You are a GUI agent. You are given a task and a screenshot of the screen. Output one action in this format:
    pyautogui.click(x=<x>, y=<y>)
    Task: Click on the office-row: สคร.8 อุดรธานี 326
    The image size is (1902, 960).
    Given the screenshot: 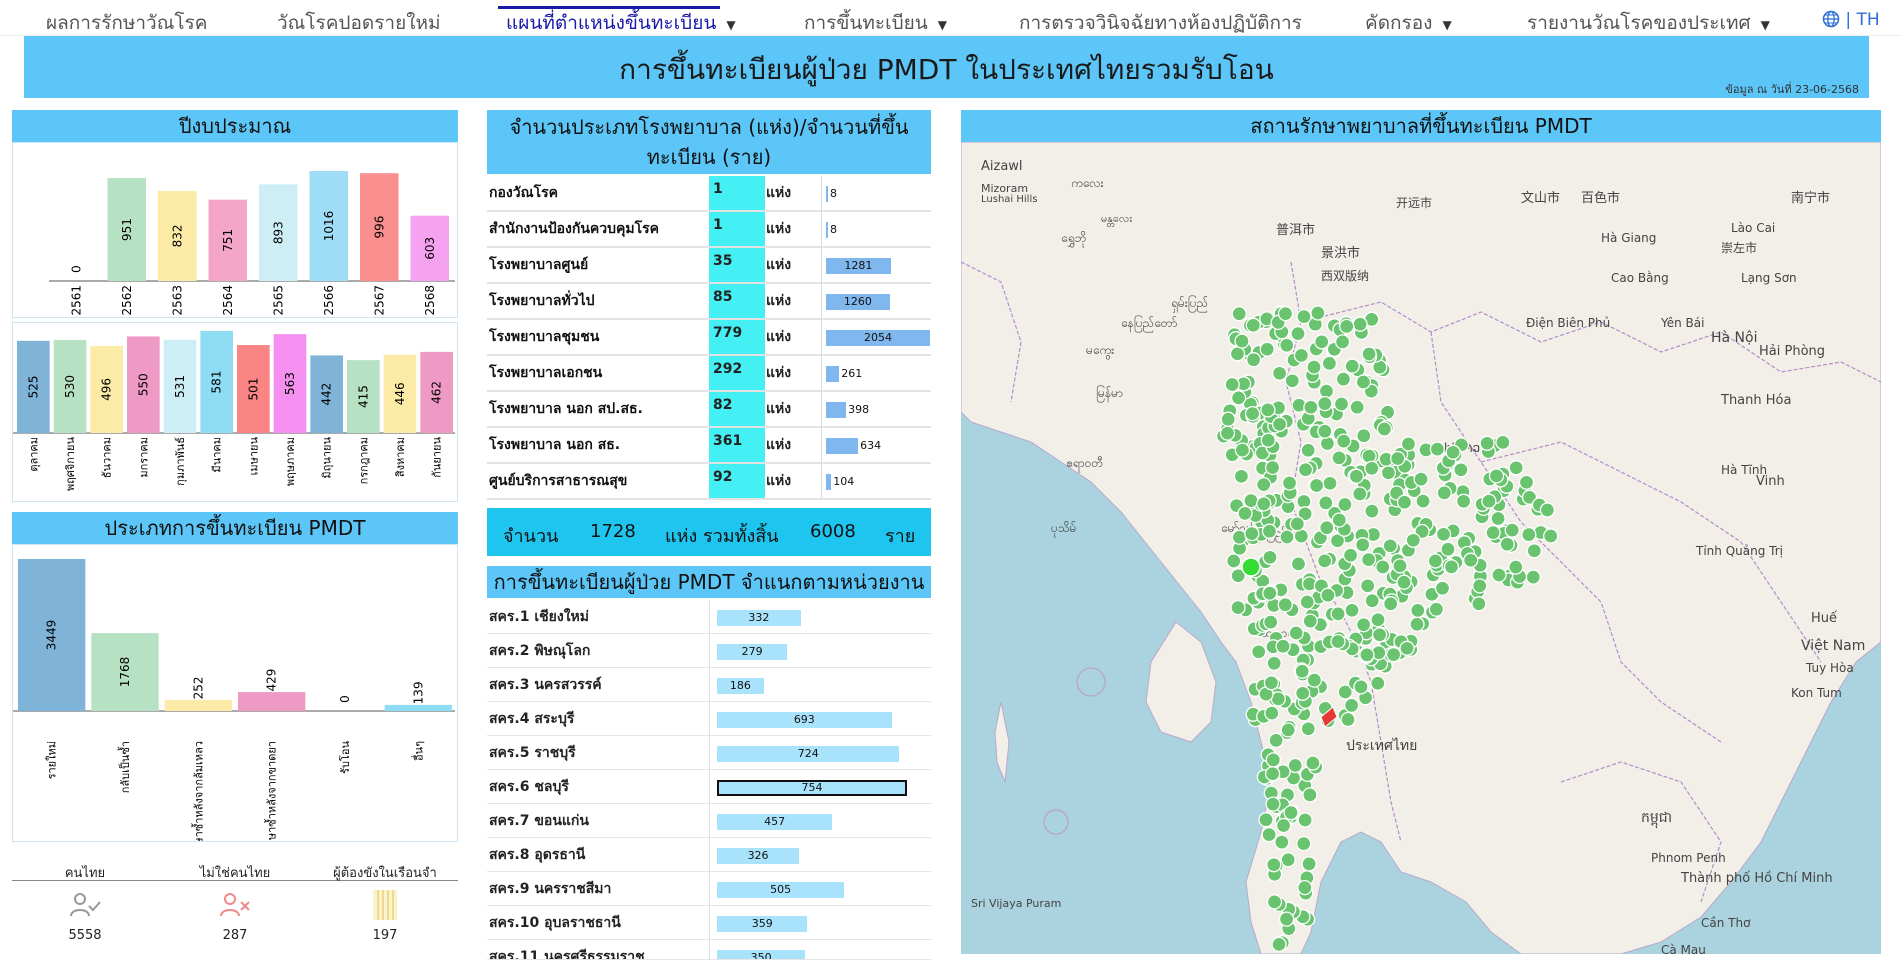 What is the action you would take?
    pyautogui.click(x=709, y=855)
    